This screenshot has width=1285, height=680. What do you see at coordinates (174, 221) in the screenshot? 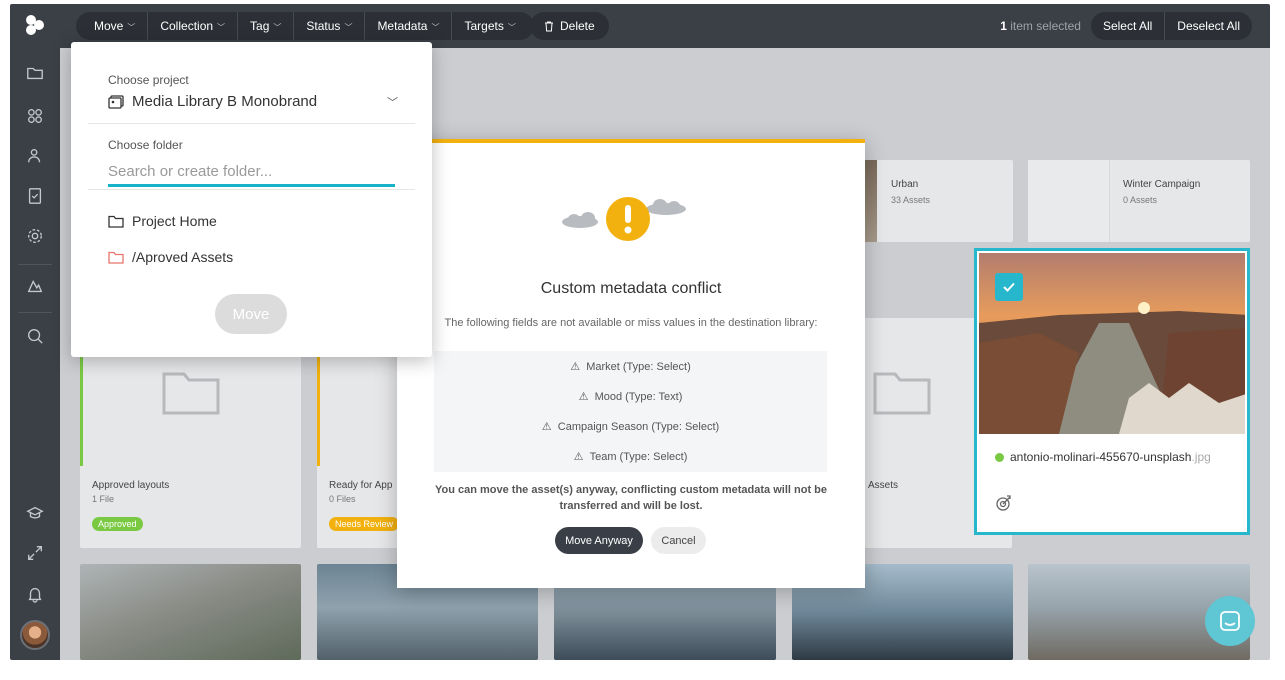
I see `folder-item-label: Project Home` at bounding box center [174, 221].